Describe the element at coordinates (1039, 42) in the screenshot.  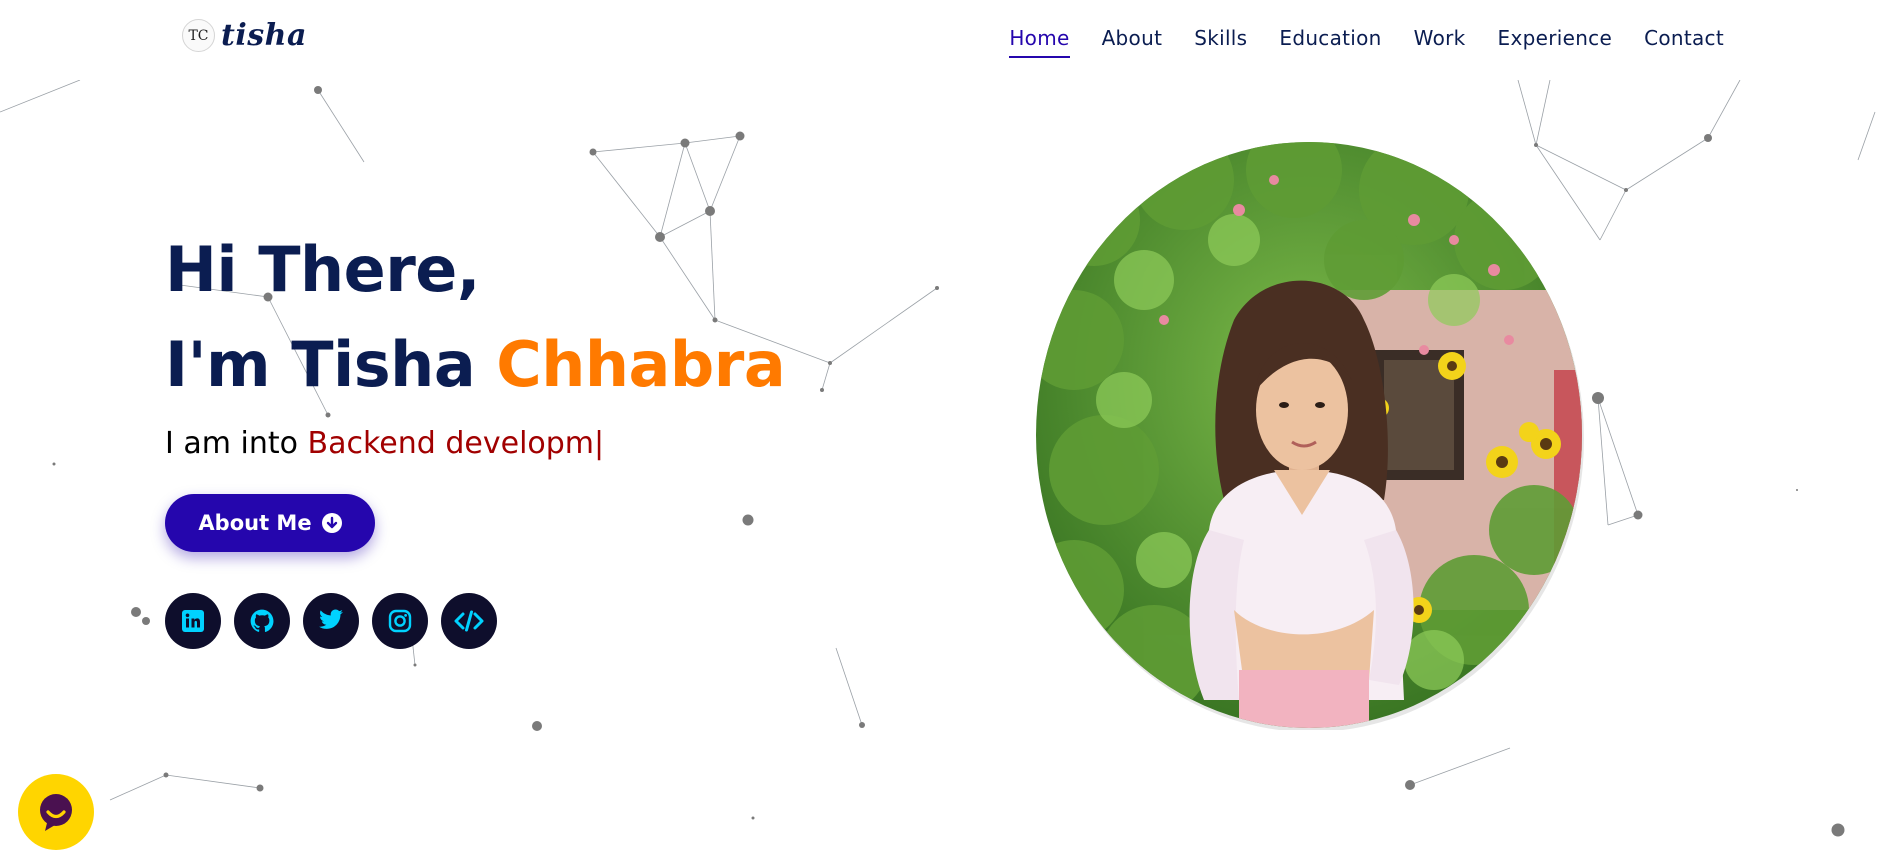
I see `nav-link-home: Home` at that location.